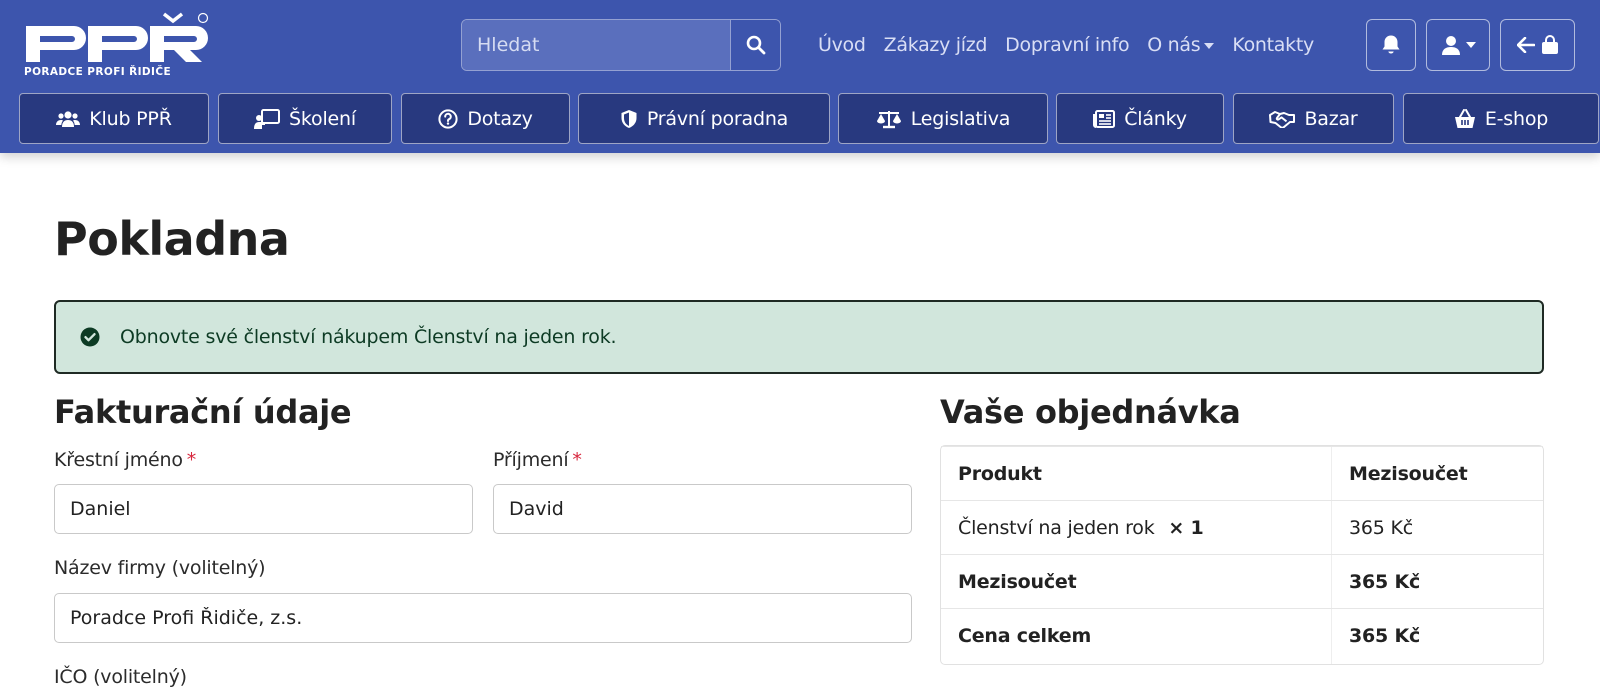 The height and width of the screenshot is (688, 1600). I want to click on subtotal-value: 365 Kč, so click(1385, 581).